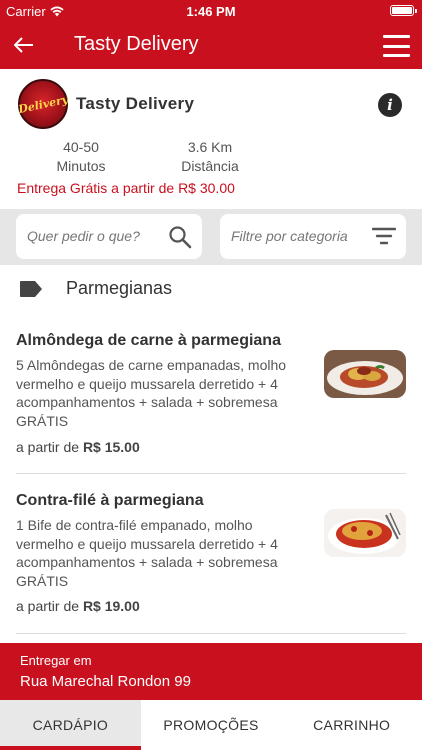 This screenshot has height=750, width=422. I want to click on filter-icon, so click(384, 236).